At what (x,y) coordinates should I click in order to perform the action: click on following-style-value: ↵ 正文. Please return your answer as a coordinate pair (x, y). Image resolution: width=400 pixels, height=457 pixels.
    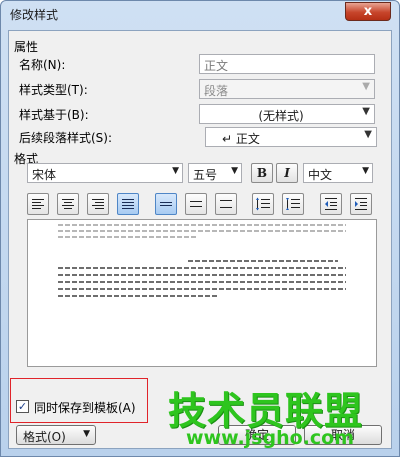
    Looking at the image, I should click on (241, 139).